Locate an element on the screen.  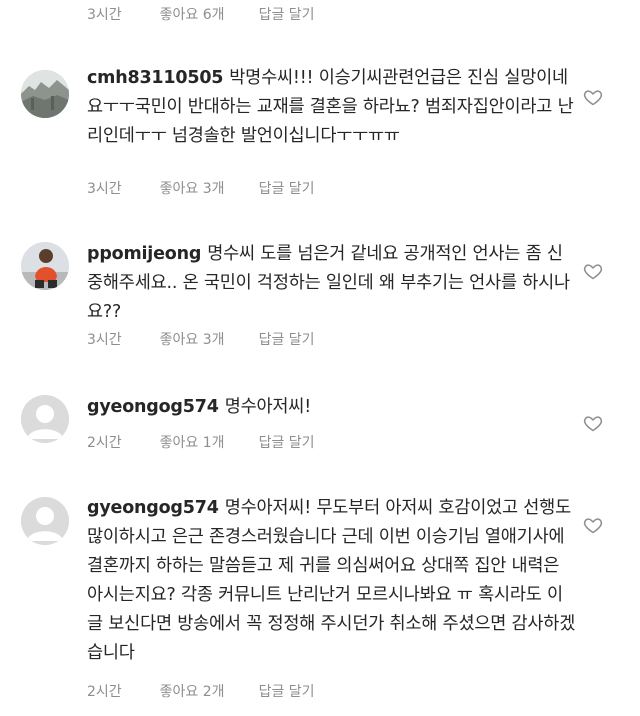
like-count: 좋아요 1개 is located at coordinates (192, 442).